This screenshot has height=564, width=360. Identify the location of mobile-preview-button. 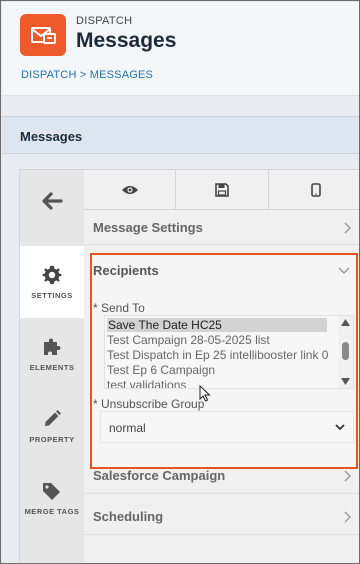
(314, 190).